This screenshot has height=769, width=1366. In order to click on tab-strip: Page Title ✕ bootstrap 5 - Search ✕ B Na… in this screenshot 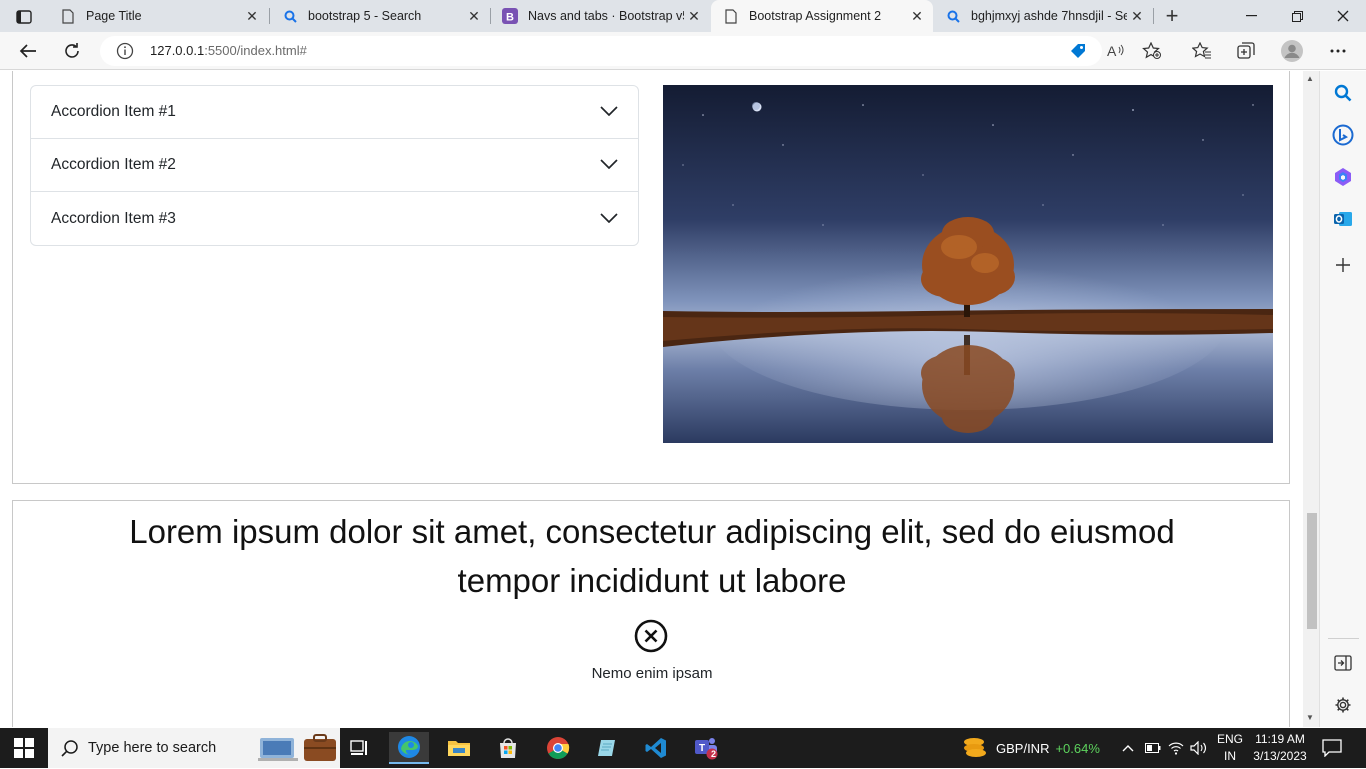, I will do `click(683, 16)`.